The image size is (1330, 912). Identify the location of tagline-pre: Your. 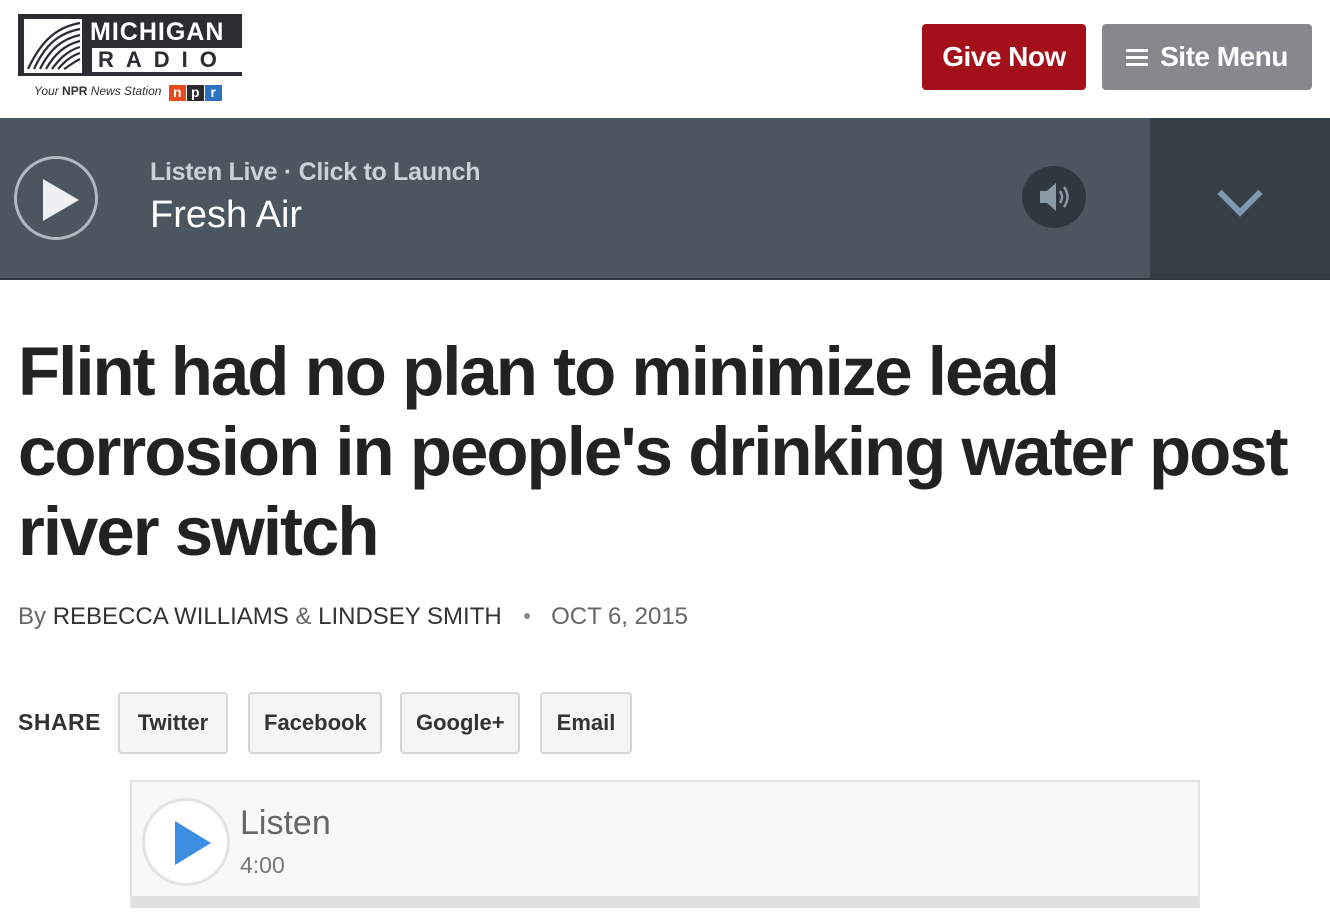
(46, 91).